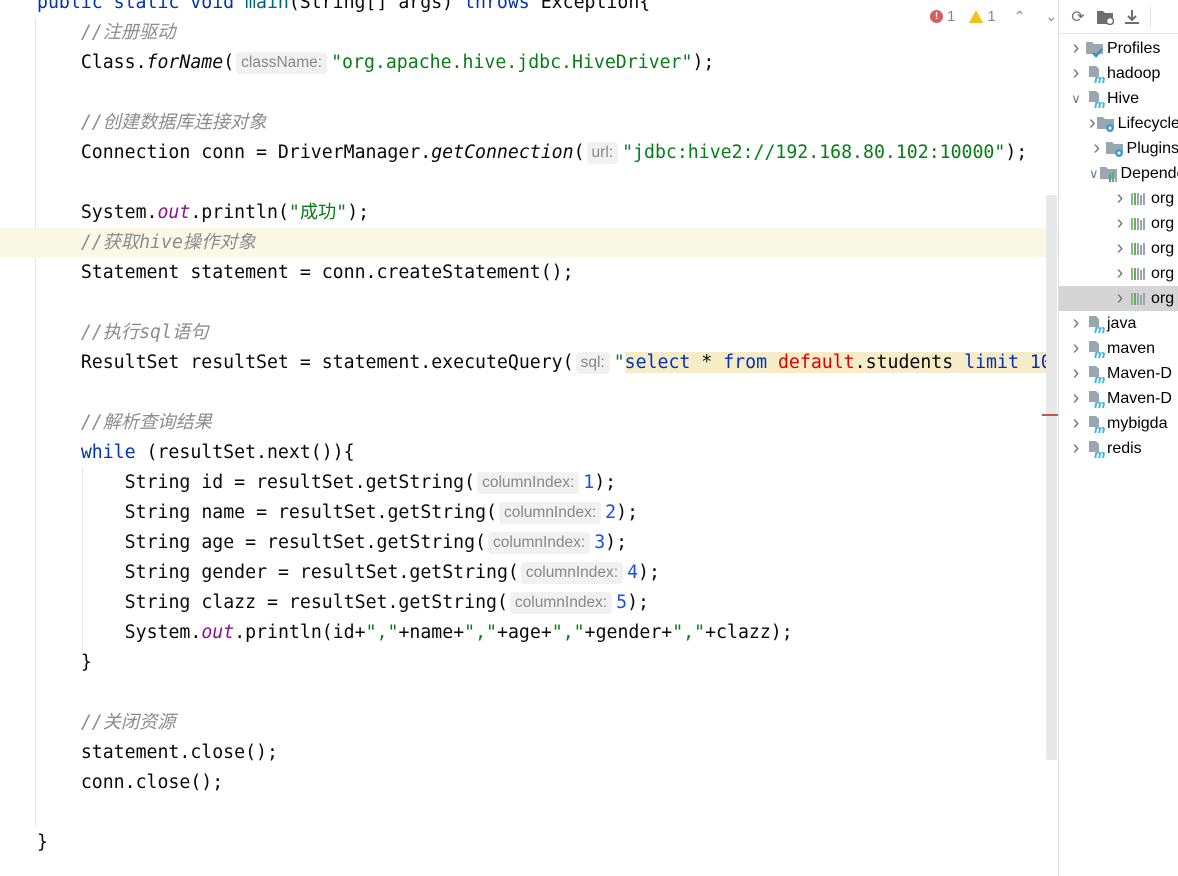  What do you see at coordinates (592, 363) in the screenshot?
I see `parameter-hint: sql:` at bounding box center [592, 363].